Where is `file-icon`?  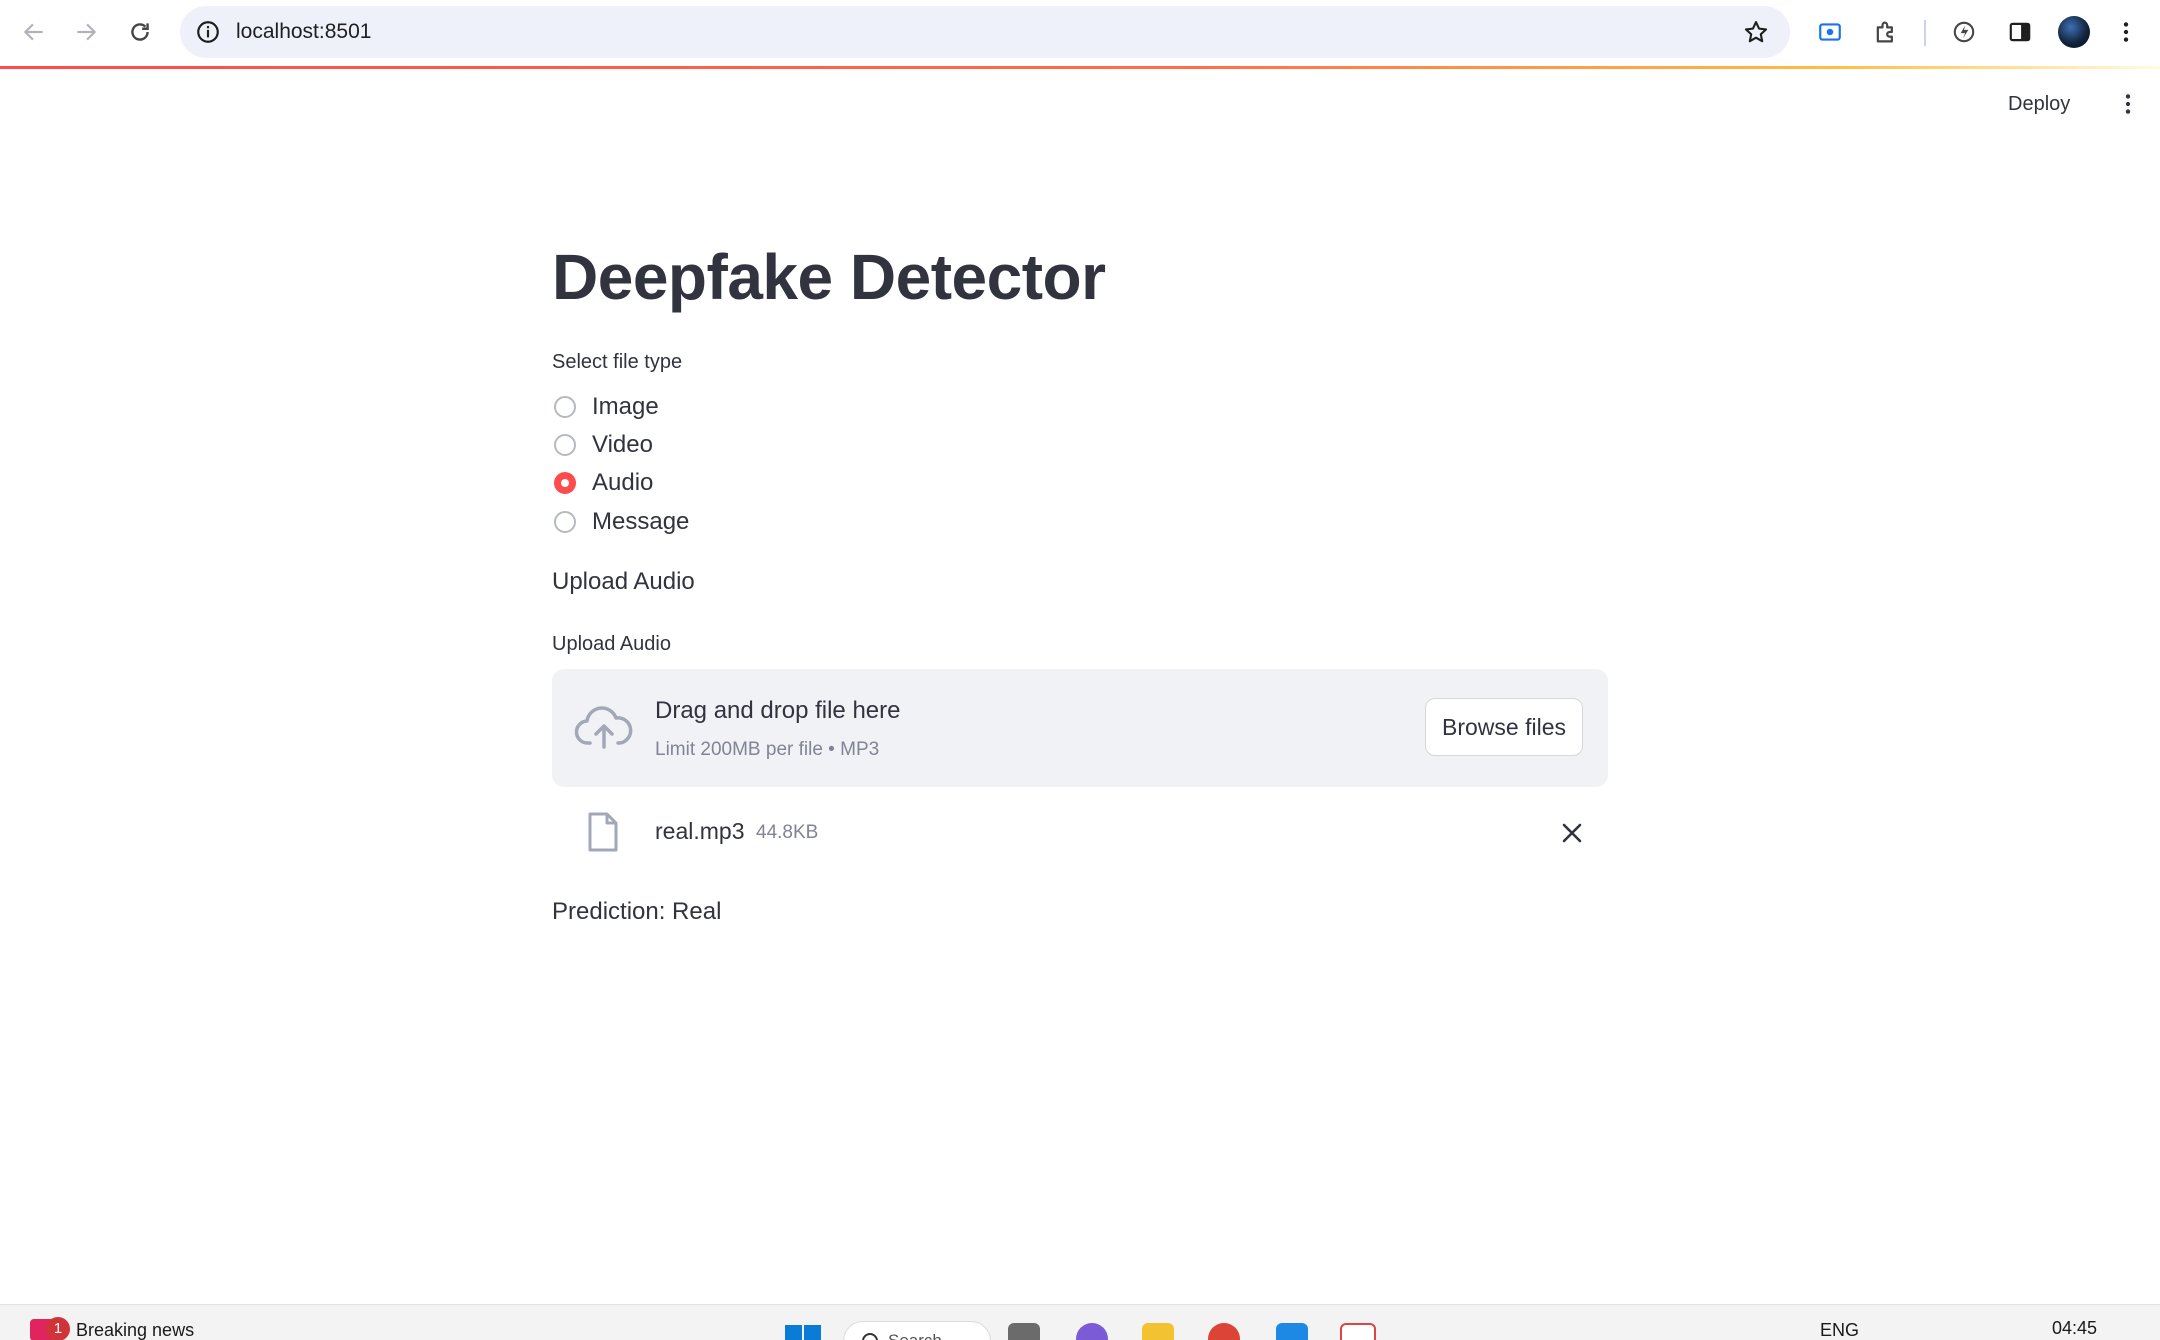
file-icon is located at coordinates (603, 832).